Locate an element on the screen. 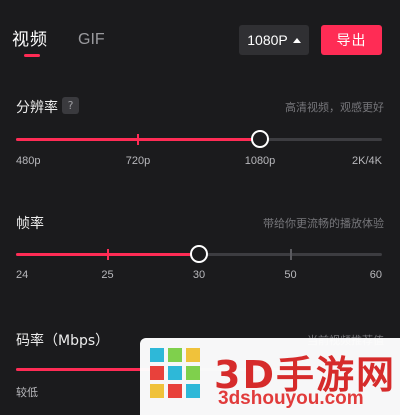 This screenshot has width=400, height=415. watermark: 3D手游网 3dshouyou.com is located at coordinates (270, 376).